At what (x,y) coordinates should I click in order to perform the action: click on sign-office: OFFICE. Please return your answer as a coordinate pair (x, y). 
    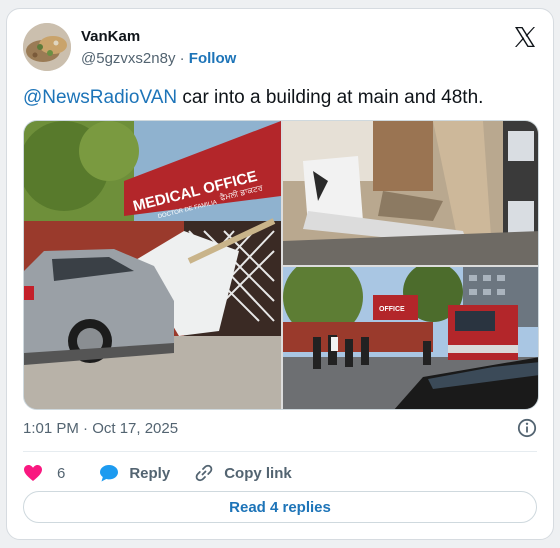
    Looking at the image, I should click on (392, 309).